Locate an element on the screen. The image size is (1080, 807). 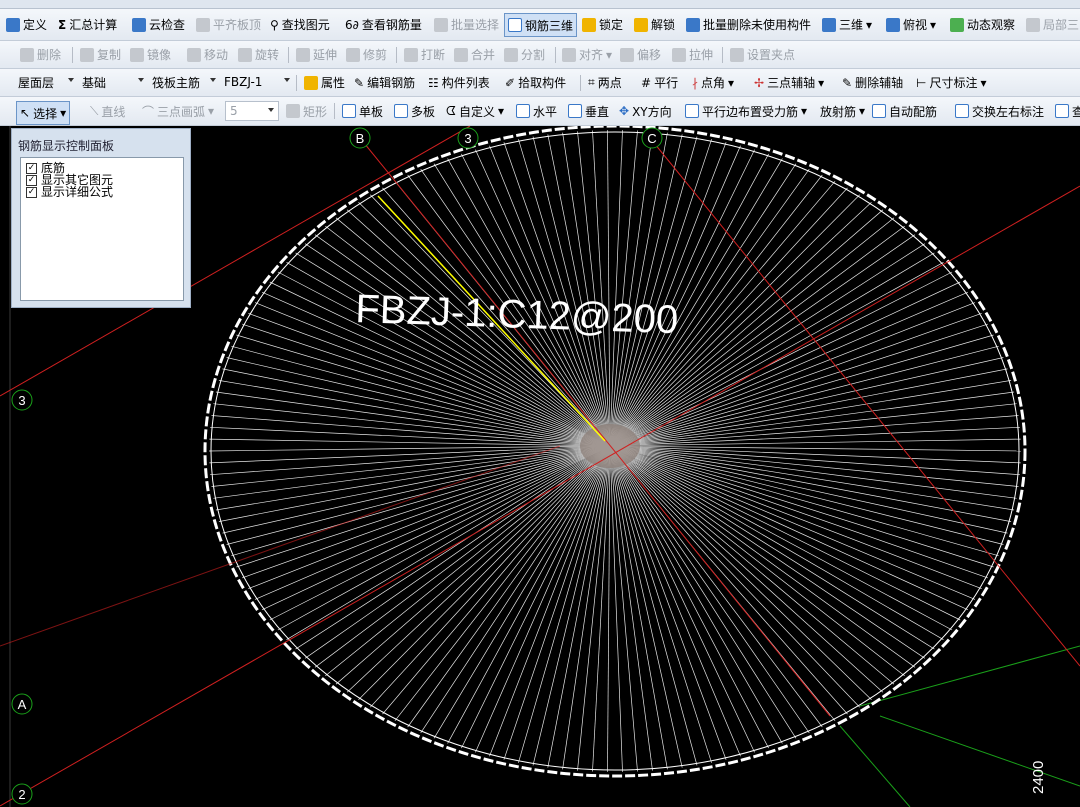
multi-board-button: 多板 is located at coordinates (414, 111).